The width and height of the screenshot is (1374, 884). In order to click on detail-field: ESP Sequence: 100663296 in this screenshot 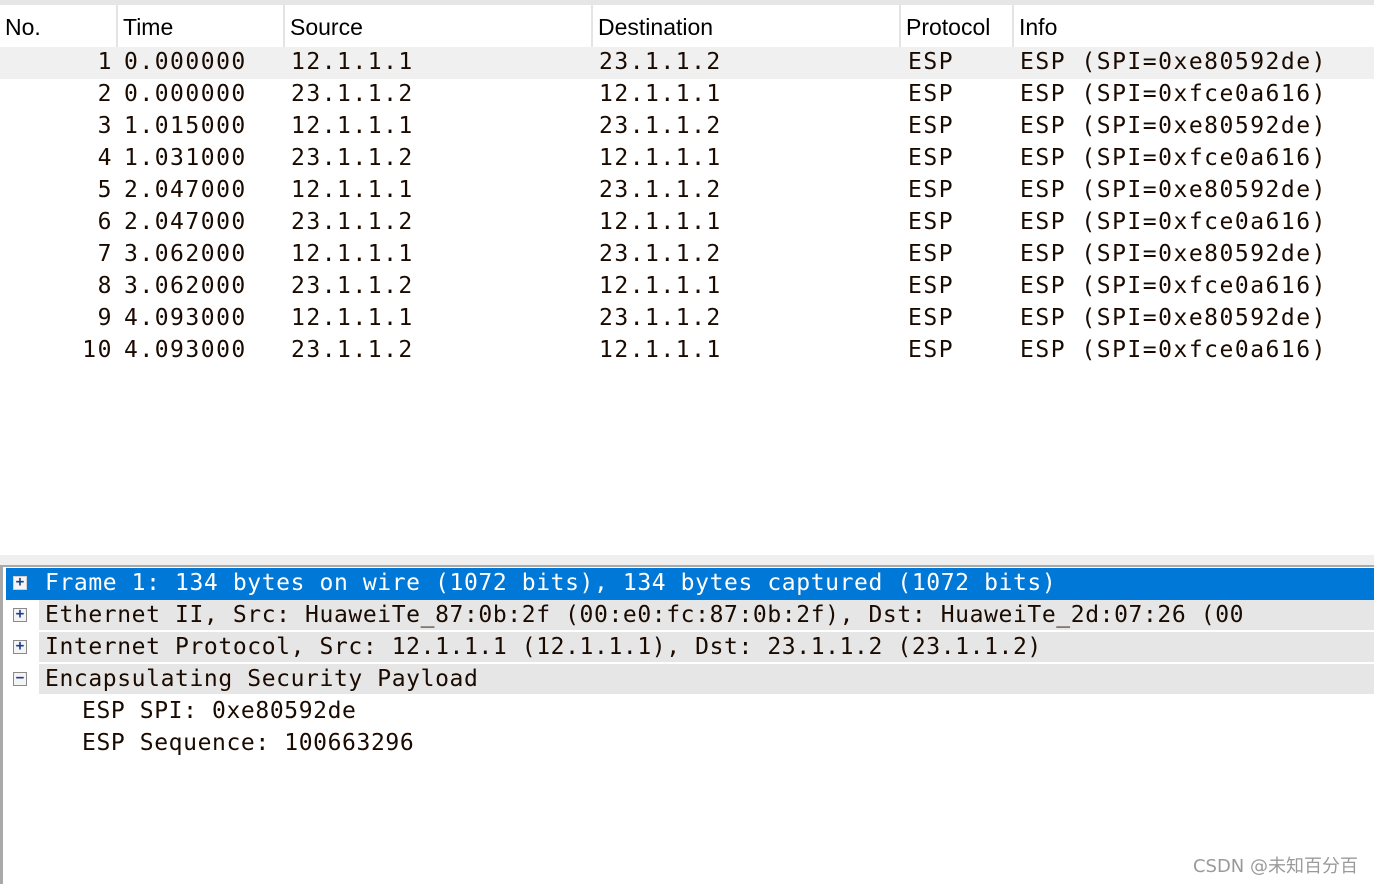, I will do `click(690, 744)`.